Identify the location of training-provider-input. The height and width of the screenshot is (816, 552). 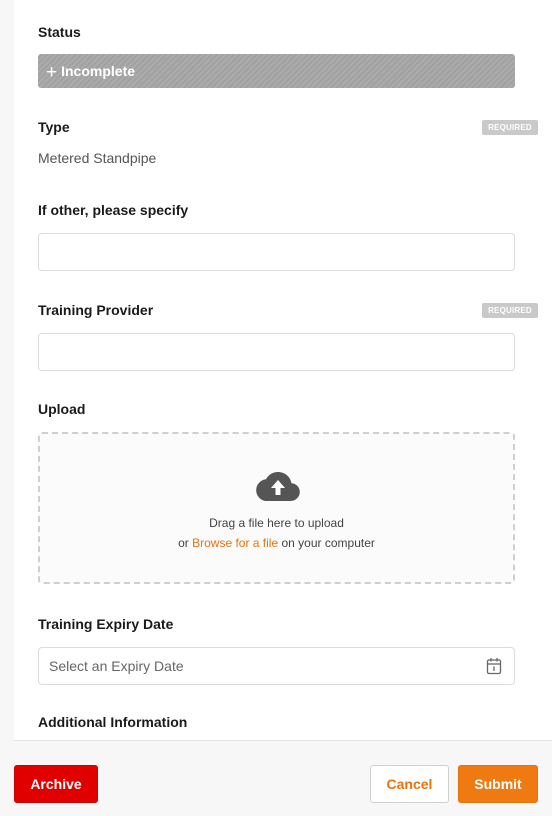
(276, 352).